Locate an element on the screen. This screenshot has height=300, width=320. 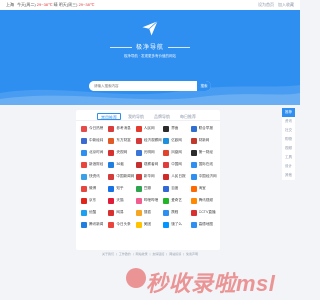
side-menu-item: 视频 is located at coordinates (288, 148).